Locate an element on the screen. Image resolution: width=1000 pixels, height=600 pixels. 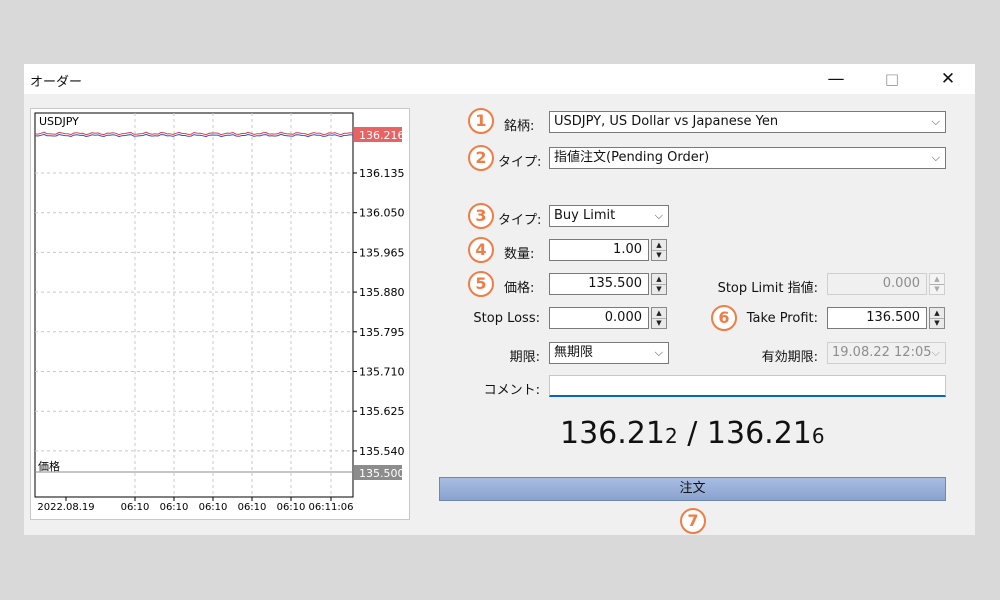
bid-ask-quote: 136.212 / 136.216 is located at coordinates (692, 433).